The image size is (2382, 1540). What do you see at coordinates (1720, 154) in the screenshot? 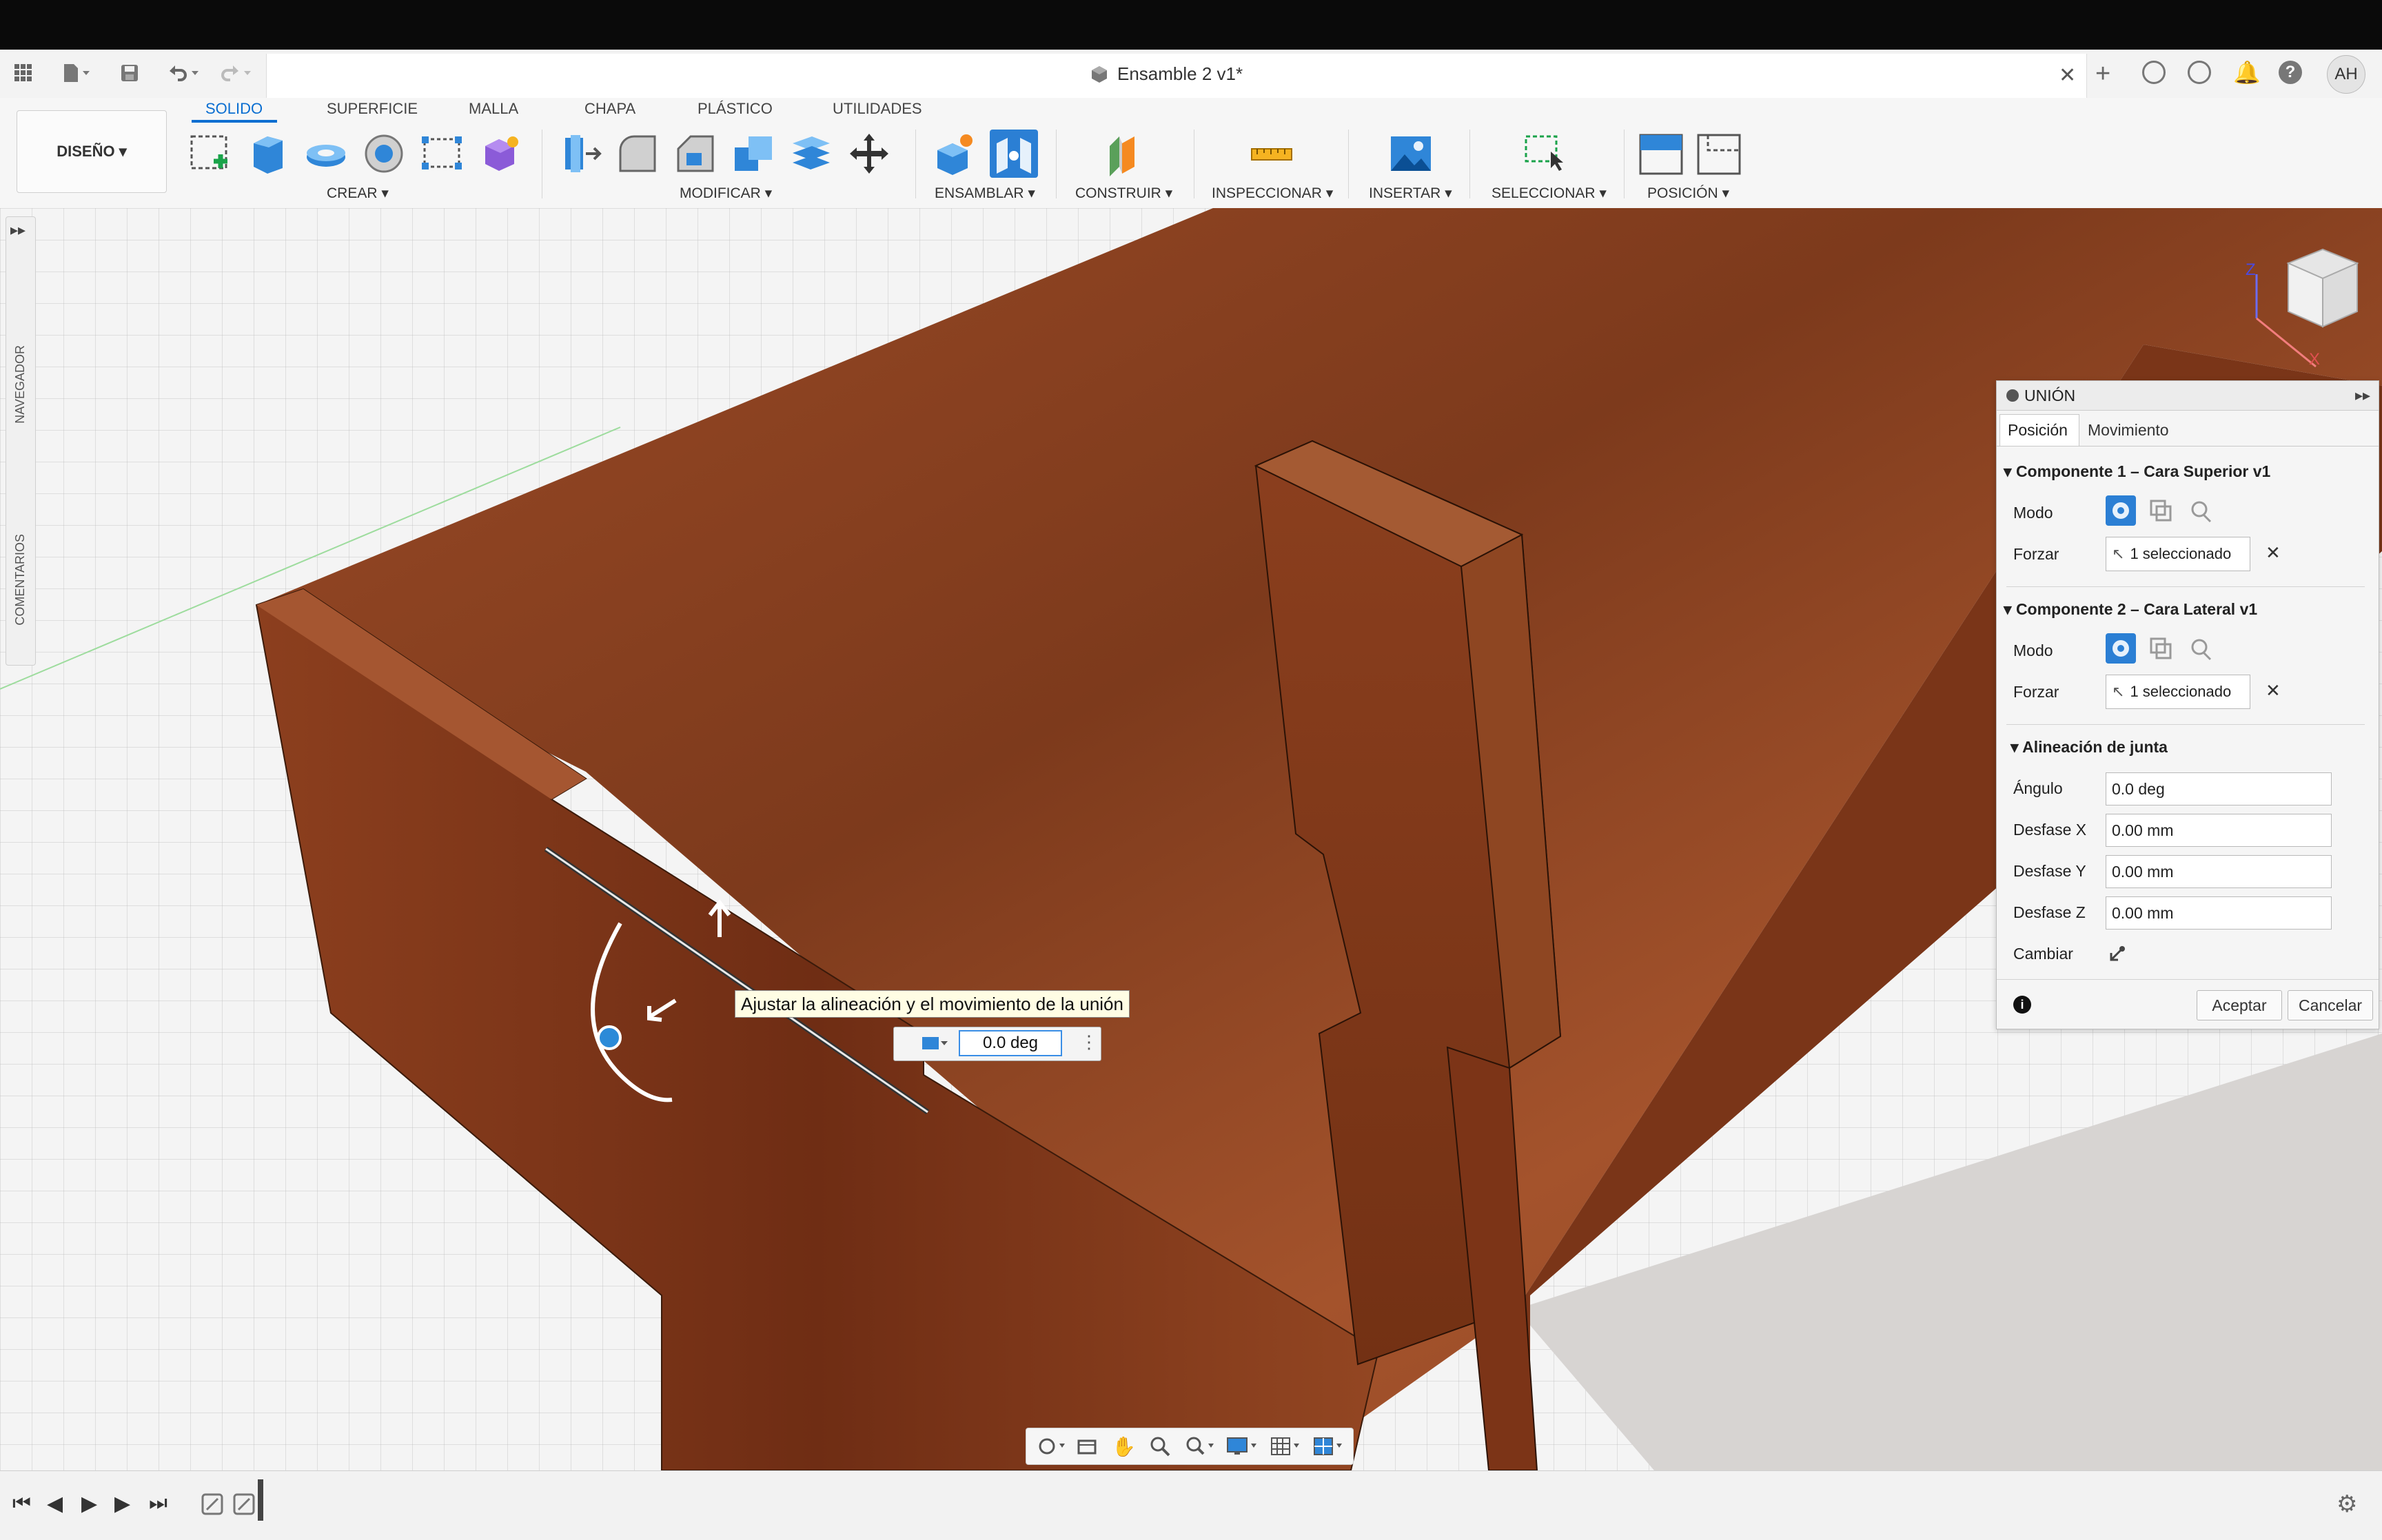
I see `revert-position-icon` at bounding box center [1720, 154].